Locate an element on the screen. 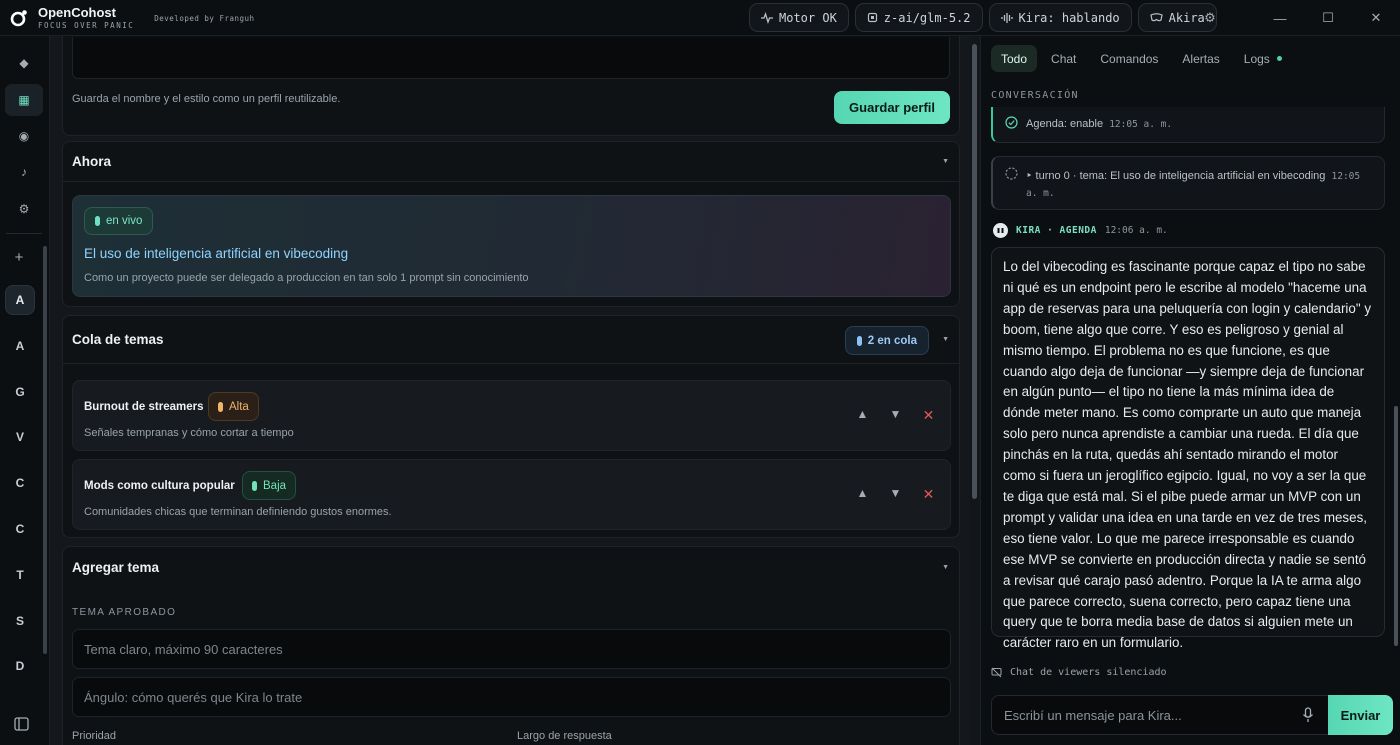  message-composer: Escribí un mensaje para Kira... Enviar is located at coordinates (1192, 715).